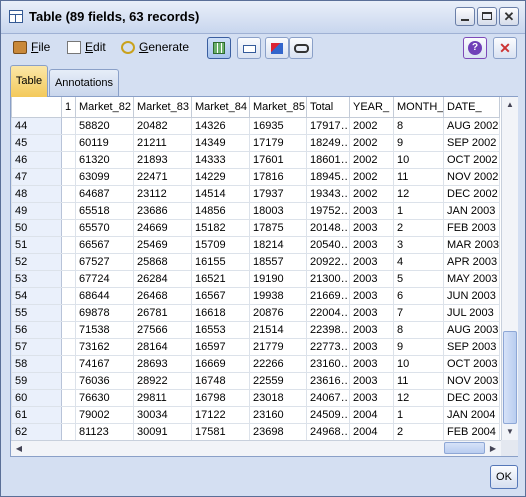  What do you see at coordinates (104, 313) in the screenshot?
I see `table-cell: 69878` at bounding box center [104, 313].